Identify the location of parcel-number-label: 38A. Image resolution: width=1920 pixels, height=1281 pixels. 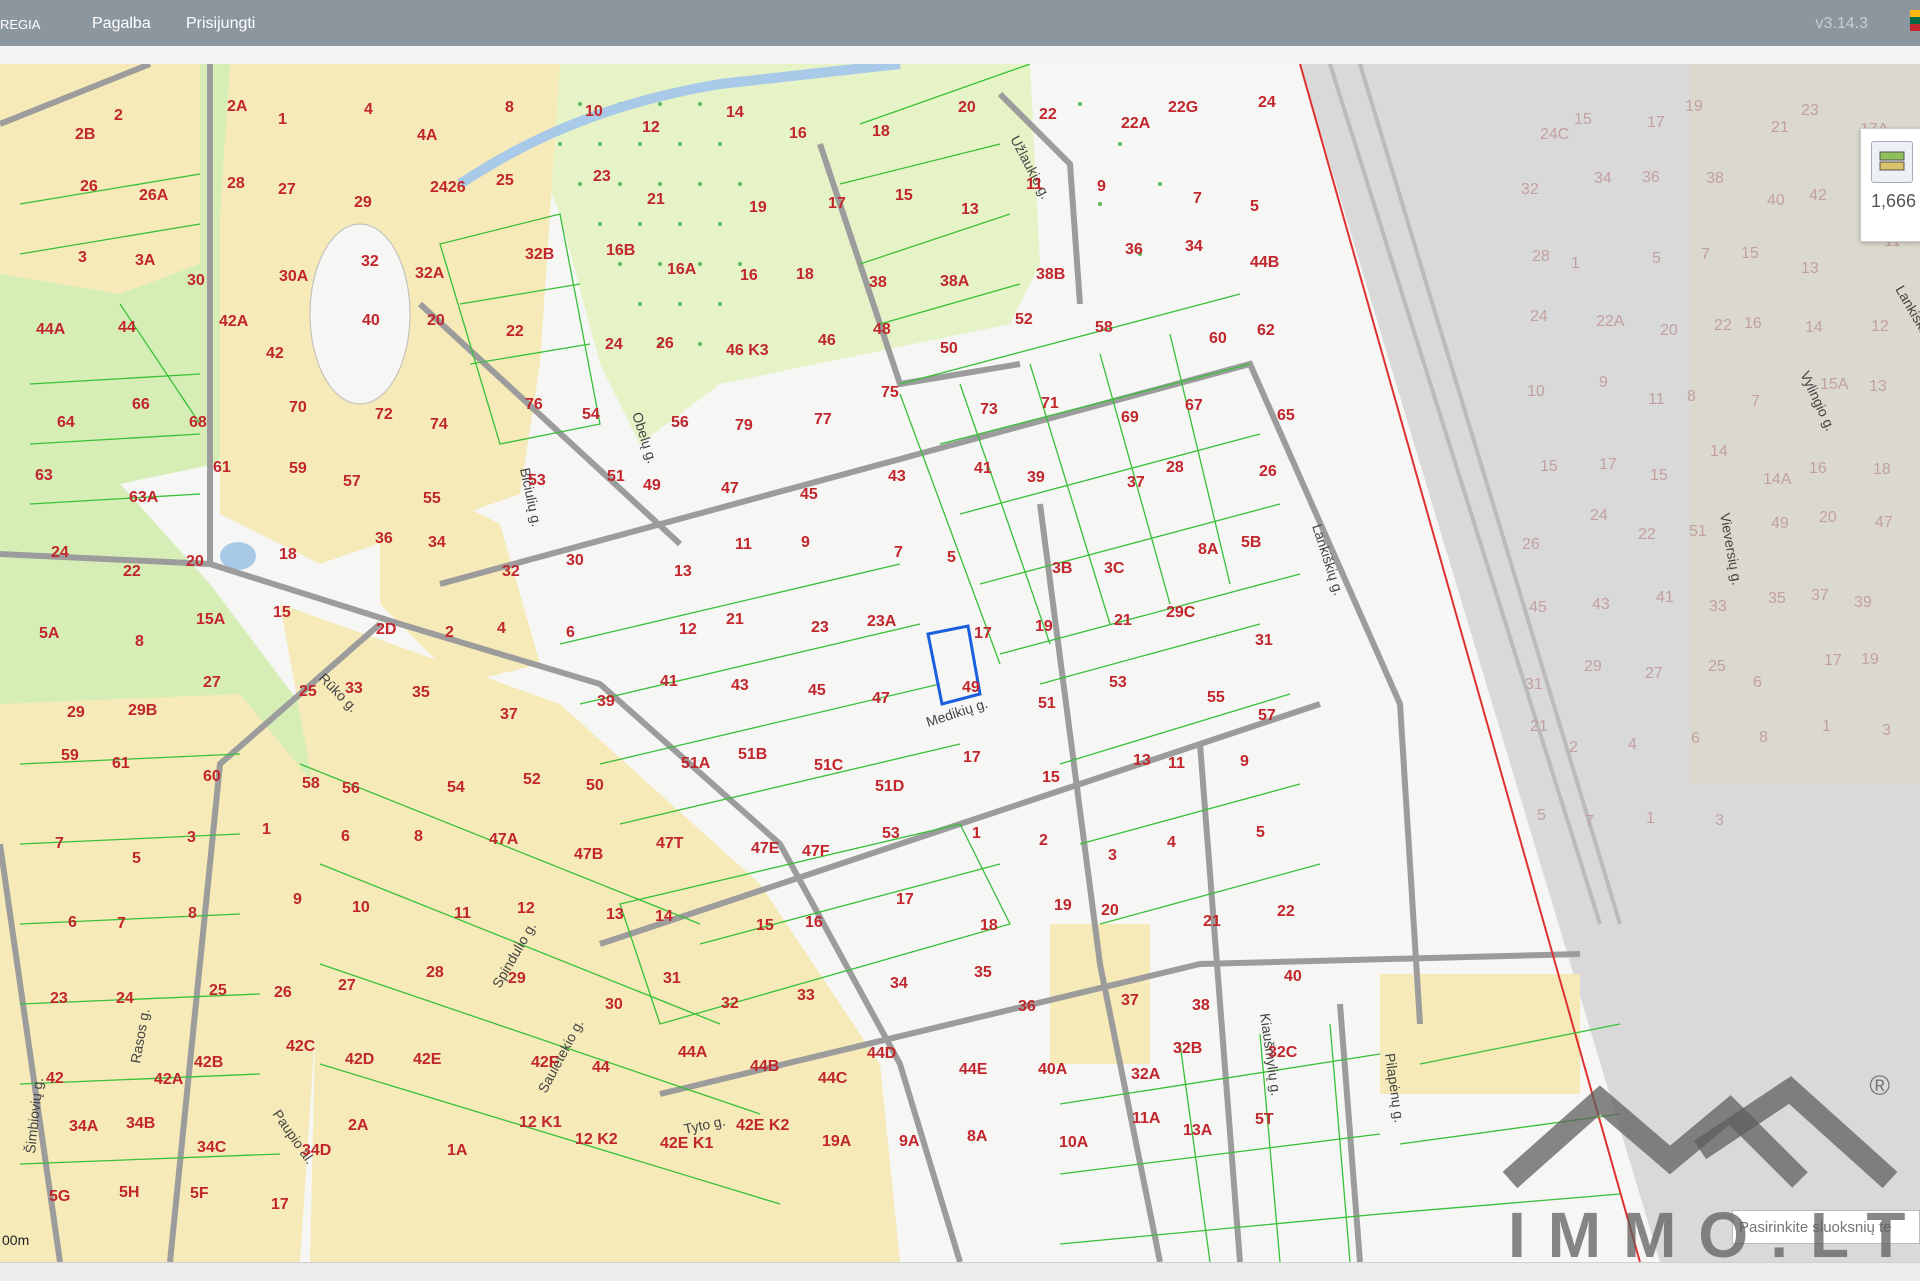
(955, 281).